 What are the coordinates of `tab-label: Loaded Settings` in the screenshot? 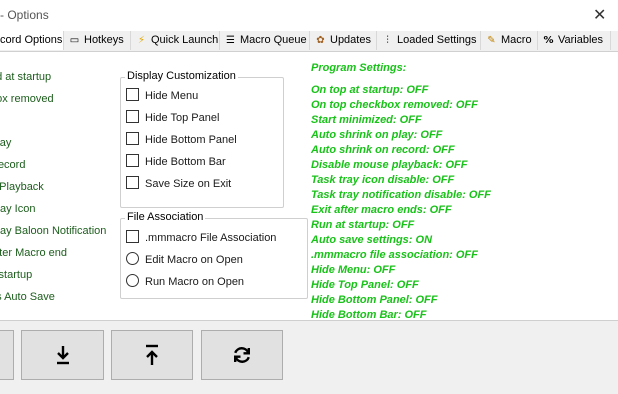 It's located at (437, 40).